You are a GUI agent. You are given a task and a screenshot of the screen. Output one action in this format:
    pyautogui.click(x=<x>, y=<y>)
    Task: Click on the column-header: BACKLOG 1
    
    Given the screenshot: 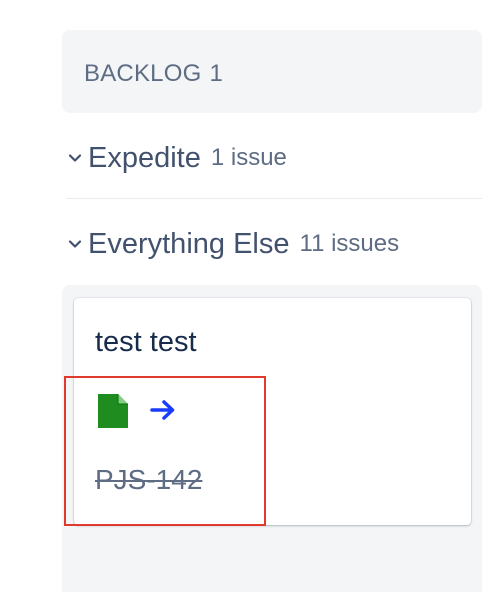 What is the action you would take?
    pyautogui.click(x=272, y=71)
    